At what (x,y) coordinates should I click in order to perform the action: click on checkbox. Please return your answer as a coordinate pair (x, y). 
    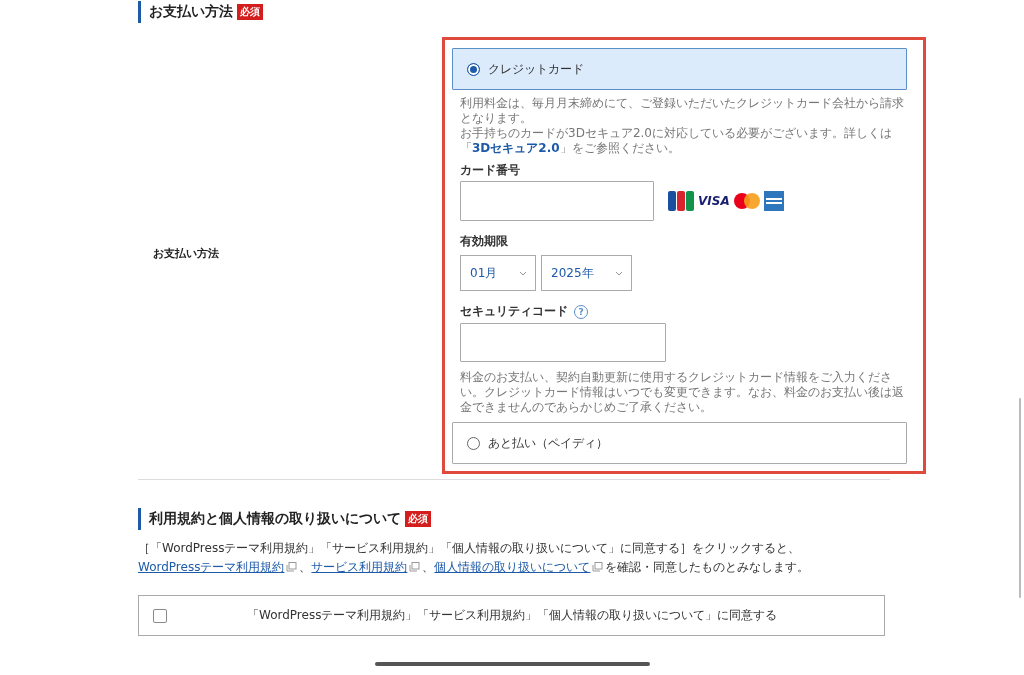
    Looking at the image, I should click on (160, 615).